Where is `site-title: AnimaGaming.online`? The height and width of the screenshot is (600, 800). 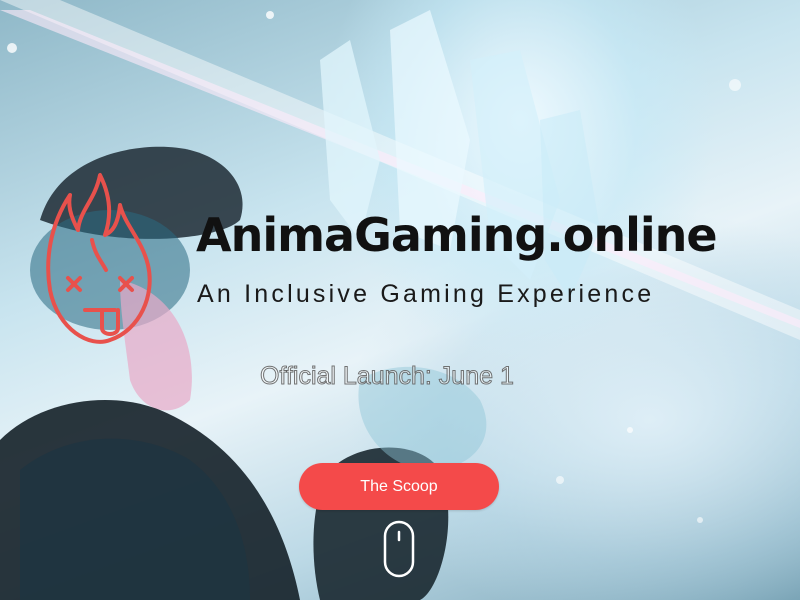 site-title: AnimaGaming.online is located at coordinates (457, 235).